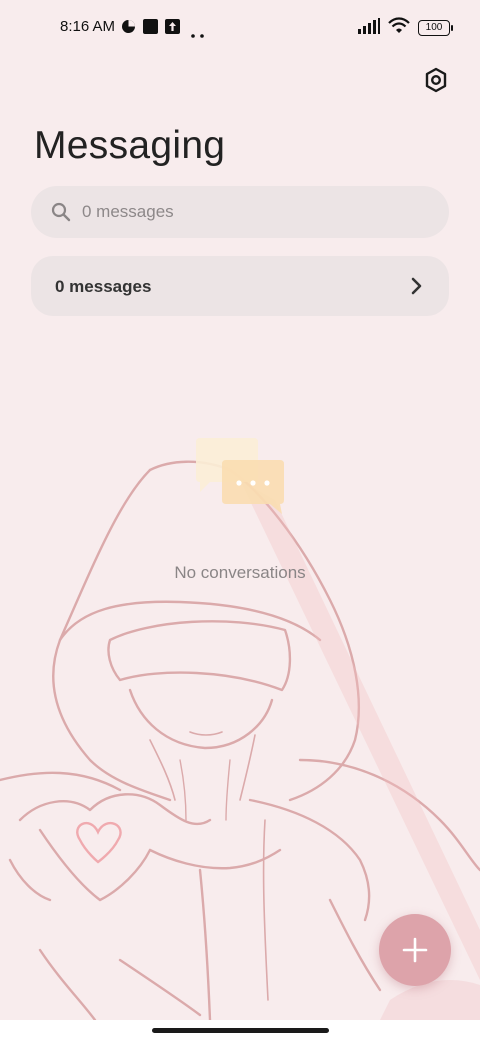 The width and height of the screenshot is (480, 1040). I want to click on messages-card: 0 messages, so click(240, 286).